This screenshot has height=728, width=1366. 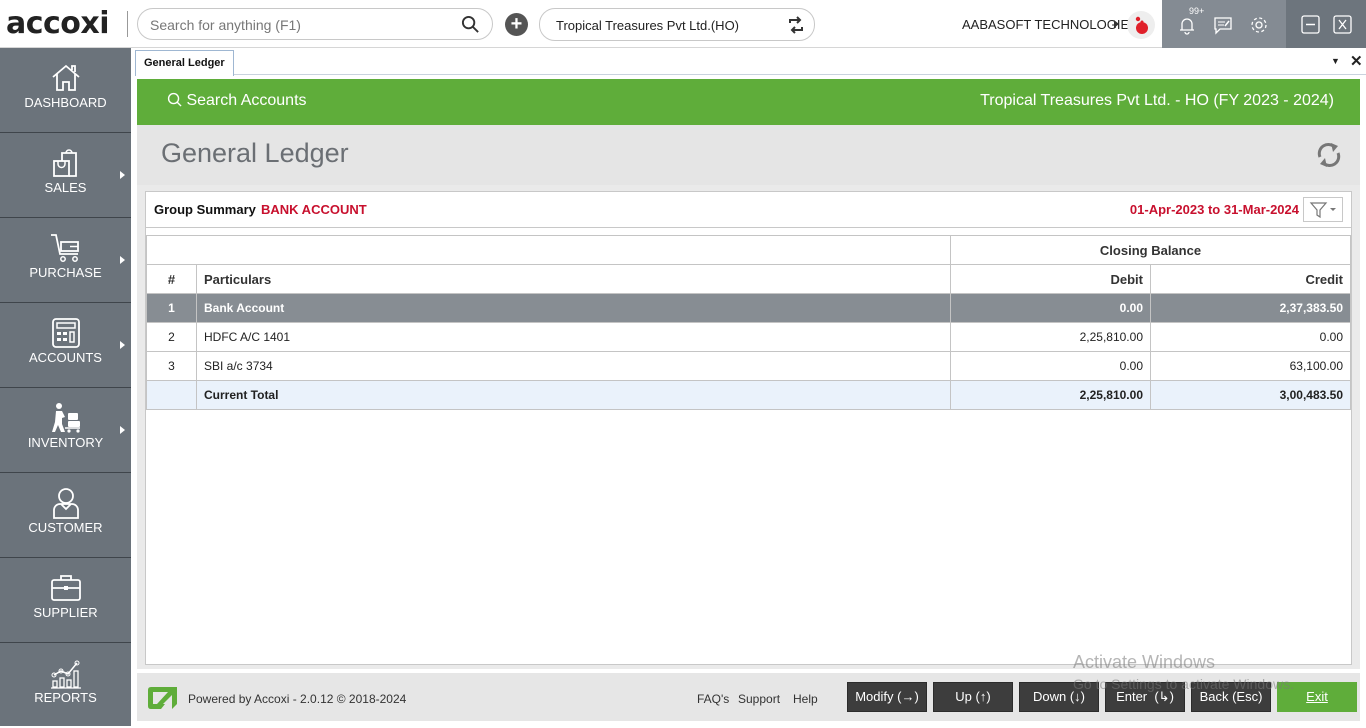 What do you see at coordinates (1050, 24) in the screenshot?
I see `organization-name: AABASOFT TECHNOLOGIES` at bounding box center [1050, 24].